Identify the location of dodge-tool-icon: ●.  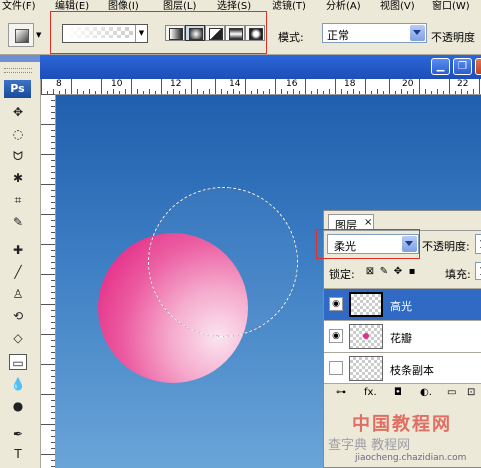
(18, 406).